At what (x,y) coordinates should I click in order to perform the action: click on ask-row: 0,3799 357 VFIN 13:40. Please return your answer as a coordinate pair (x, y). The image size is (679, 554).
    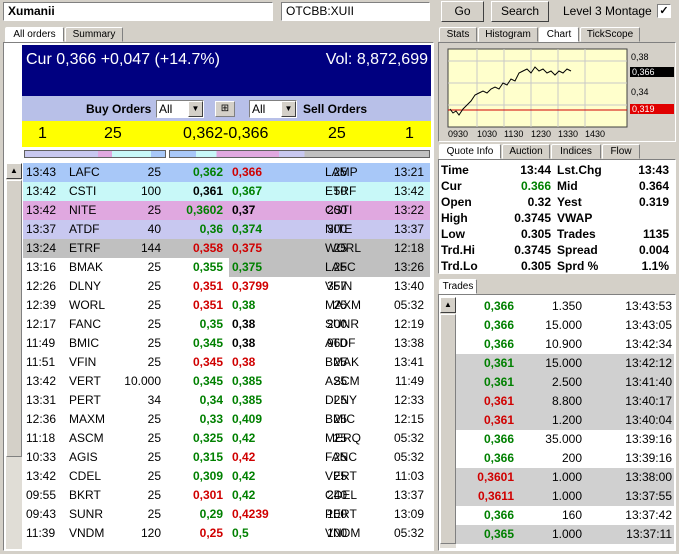
    Looking at the image, I should click on (329, 286).